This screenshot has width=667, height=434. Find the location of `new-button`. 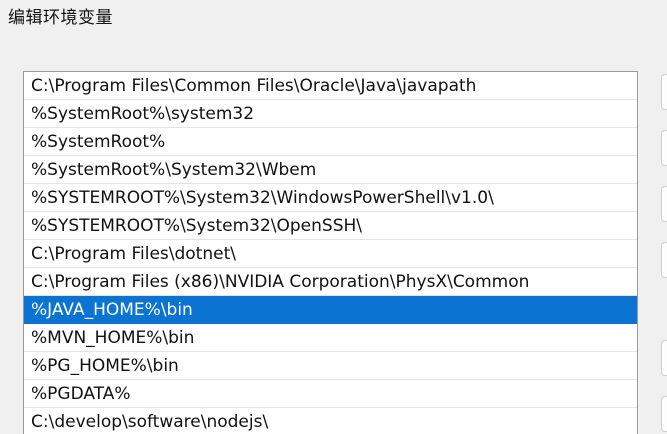

new-button is located at coordinates (664, 92).